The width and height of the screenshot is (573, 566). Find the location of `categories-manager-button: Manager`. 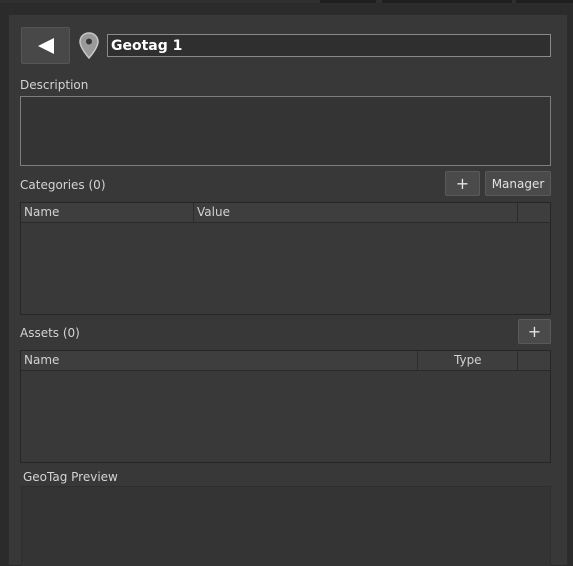

categories-manager-button: Manager is located at coordinates (518, 183).